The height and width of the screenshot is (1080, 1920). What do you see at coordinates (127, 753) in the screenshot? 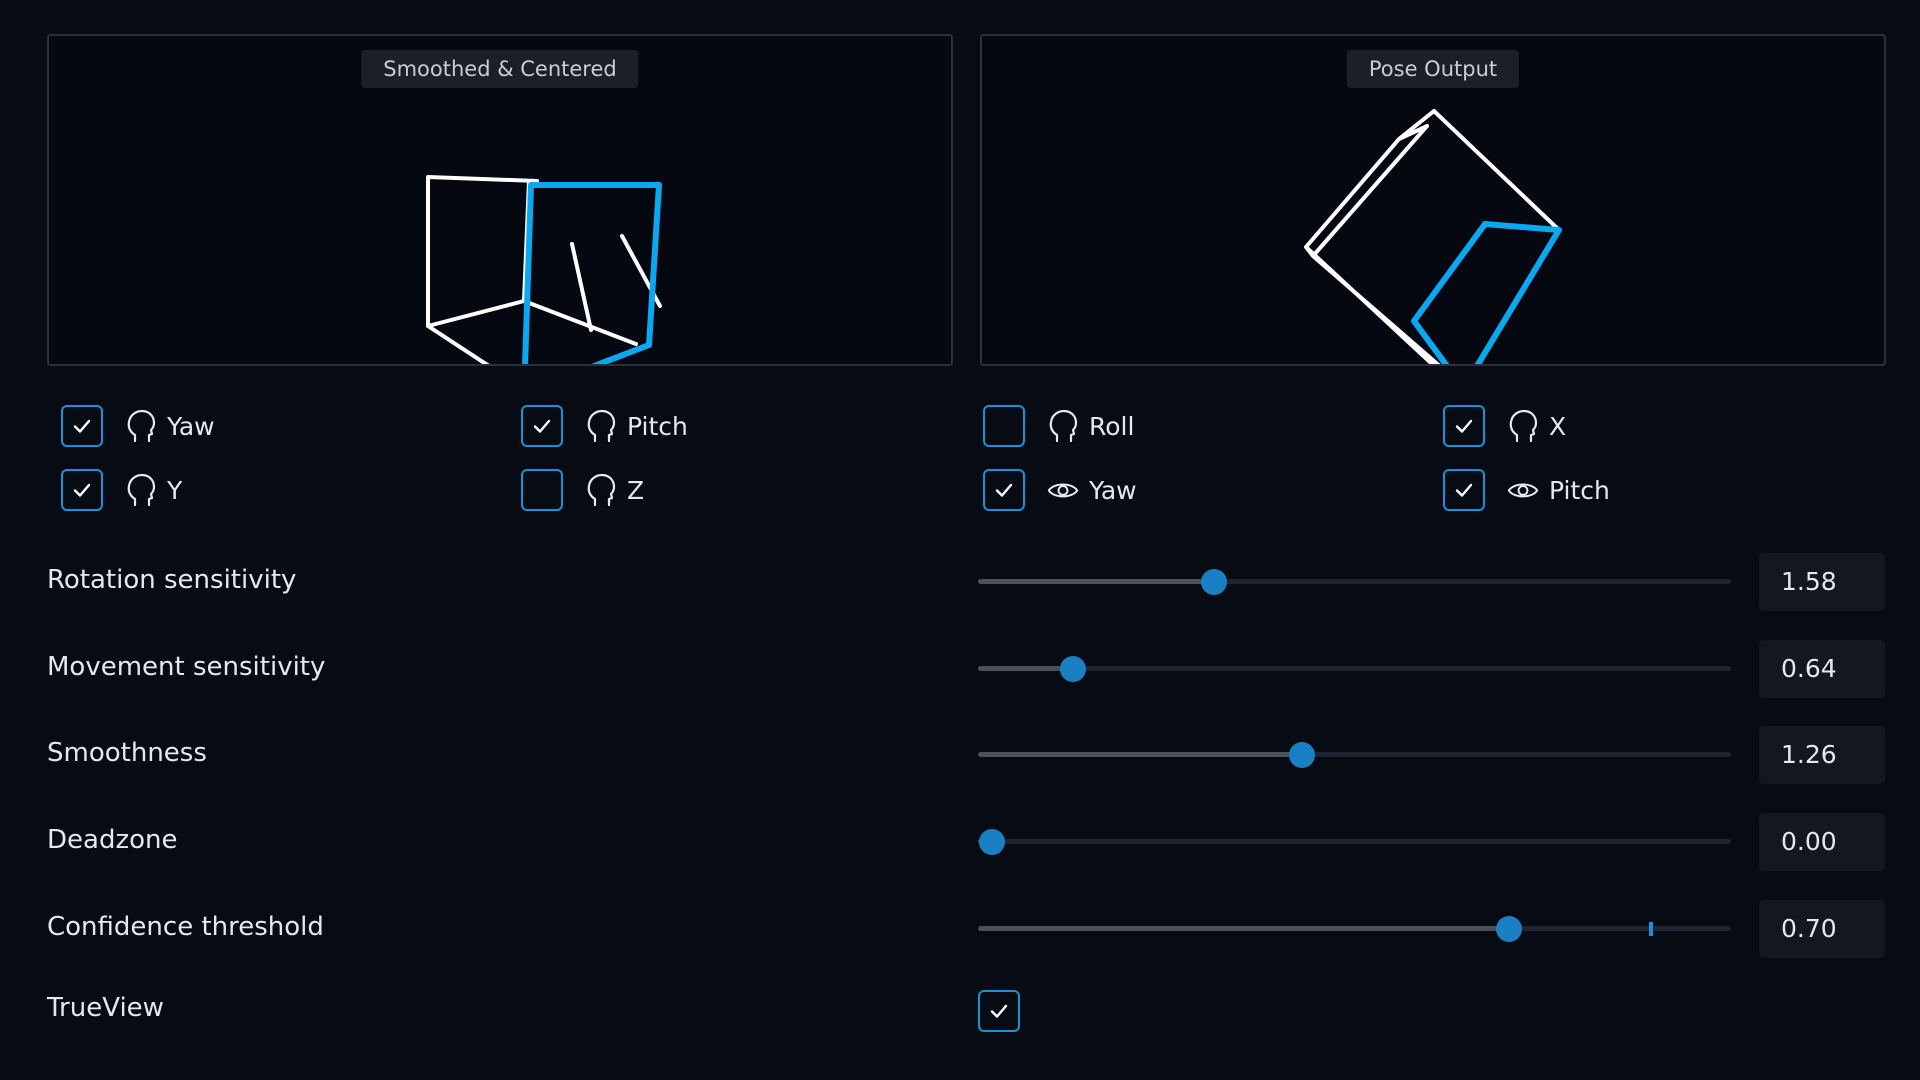
I see `smoothness-label: Smoothness` at bounding box center [127, 753].